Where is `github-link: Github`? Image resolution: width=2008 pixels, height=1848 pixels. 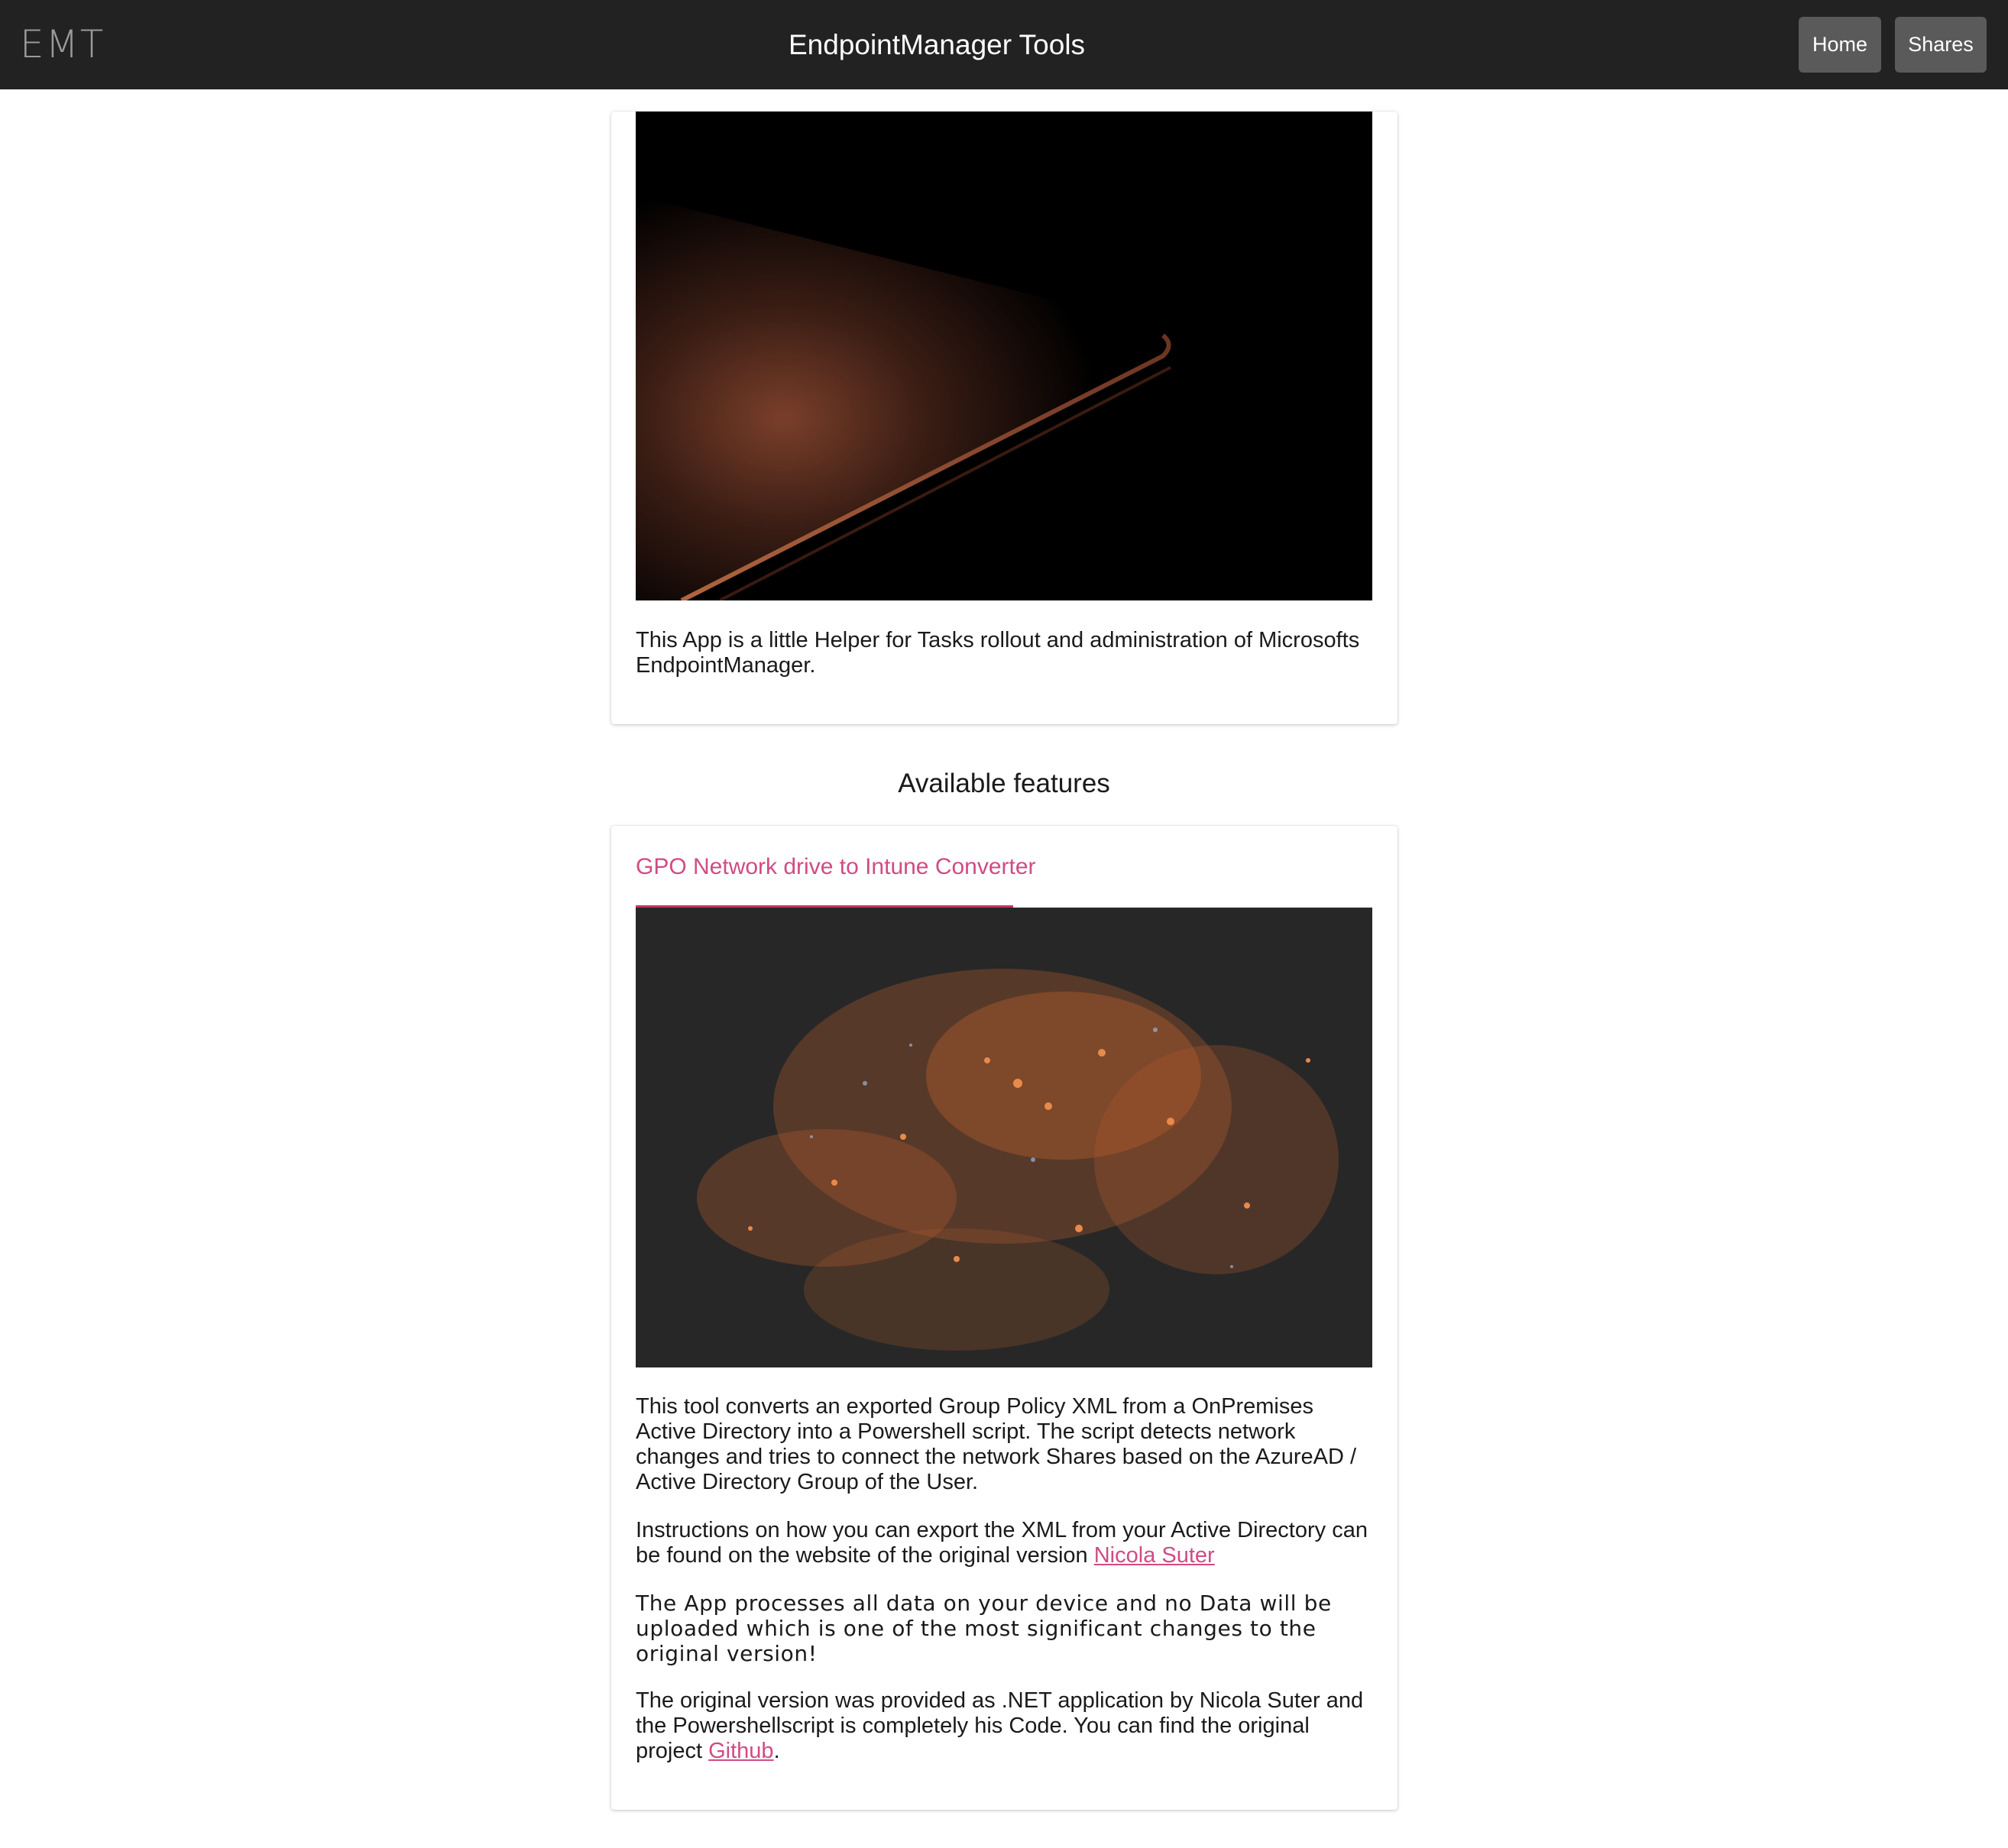
github-link: Github is located at coordinates (740, 1751).